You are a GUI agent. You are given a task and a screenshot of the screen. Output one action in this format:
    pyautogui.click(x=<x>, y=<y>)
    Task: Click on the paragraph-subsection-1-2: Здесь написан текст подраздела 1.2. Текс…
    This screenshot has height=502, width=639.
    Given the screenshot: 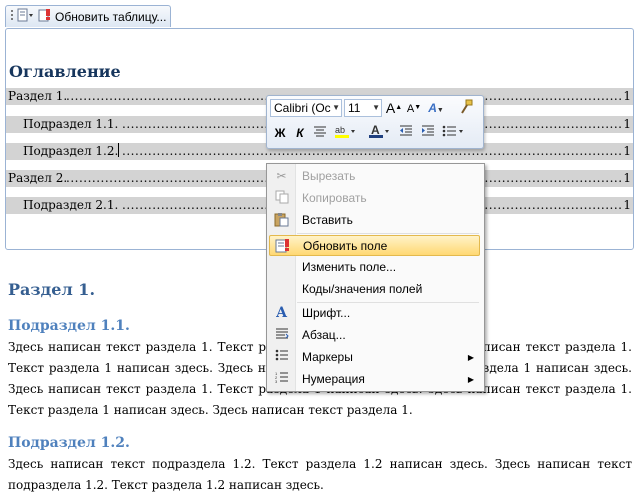 What is the action you would take?
    pyautogui.click(x=320, y=474)
    